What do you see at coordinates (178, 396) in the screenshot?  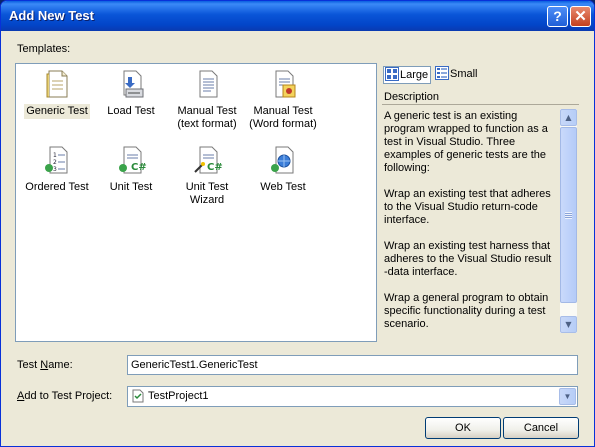 I see `test-project-value: TestProject1` at bounding box center [178, 396].